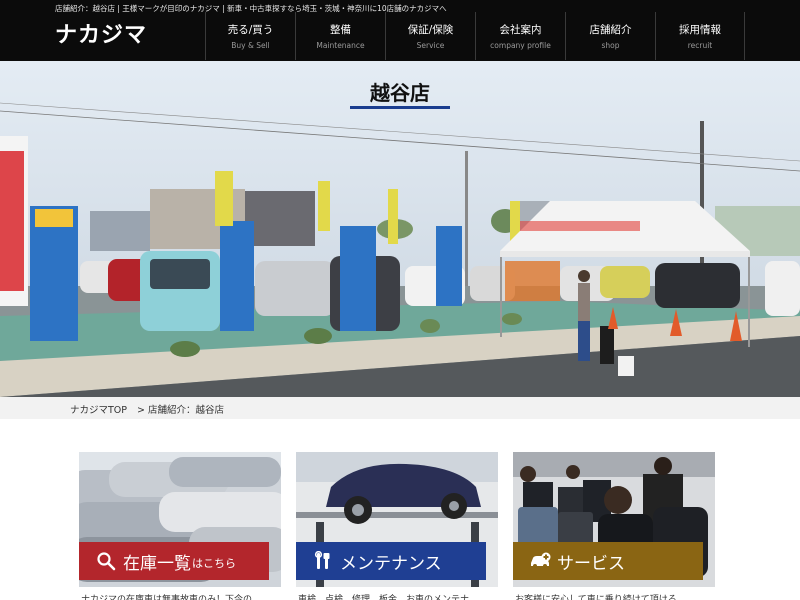 The image size is (800, 600). What do you see at coordinates (180, 526) in the screenshot?
I see `card-inventory: 在庫一覧 はこちら ナカジマの在庫車は無事故車のみ！下今の` at bounding box center [180, 526].